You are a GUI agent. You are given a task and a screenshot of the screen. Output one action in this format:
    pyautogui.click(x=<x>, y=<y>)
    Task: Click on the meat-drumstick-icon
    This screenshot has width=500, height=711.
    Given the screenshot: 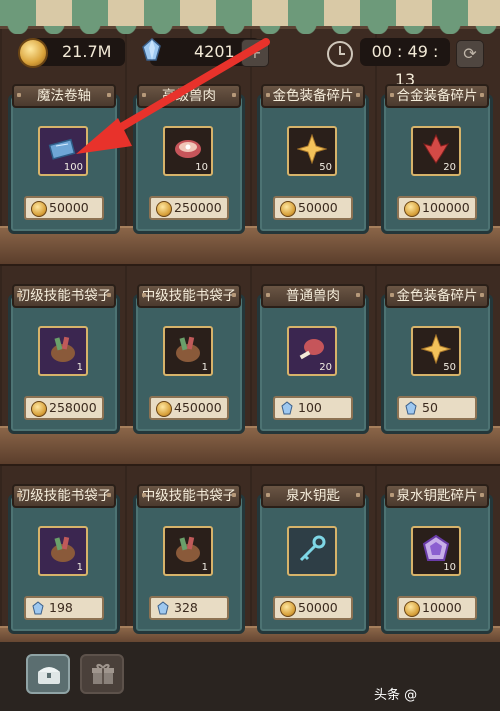 What is the action you would take?
    pyautogui.click(x=312, y=349)
    